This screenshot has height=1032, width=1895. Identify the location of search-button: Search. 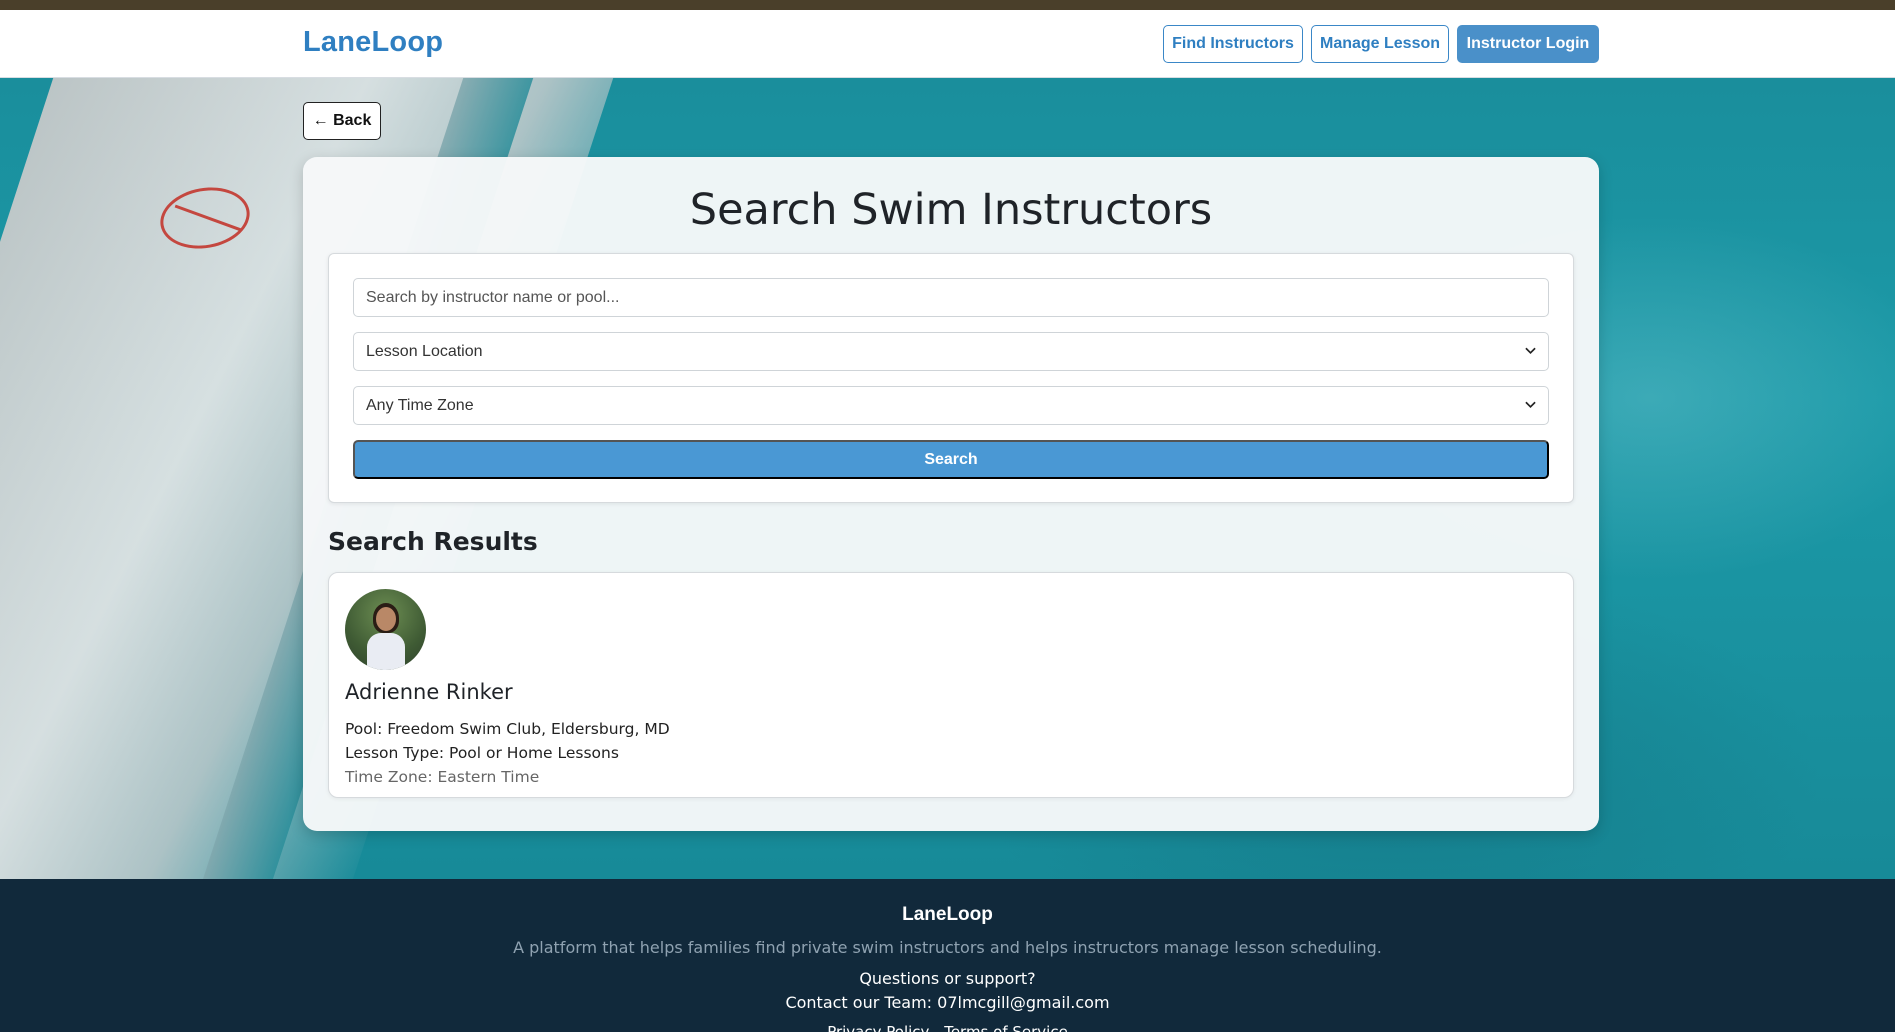
(951, 459).